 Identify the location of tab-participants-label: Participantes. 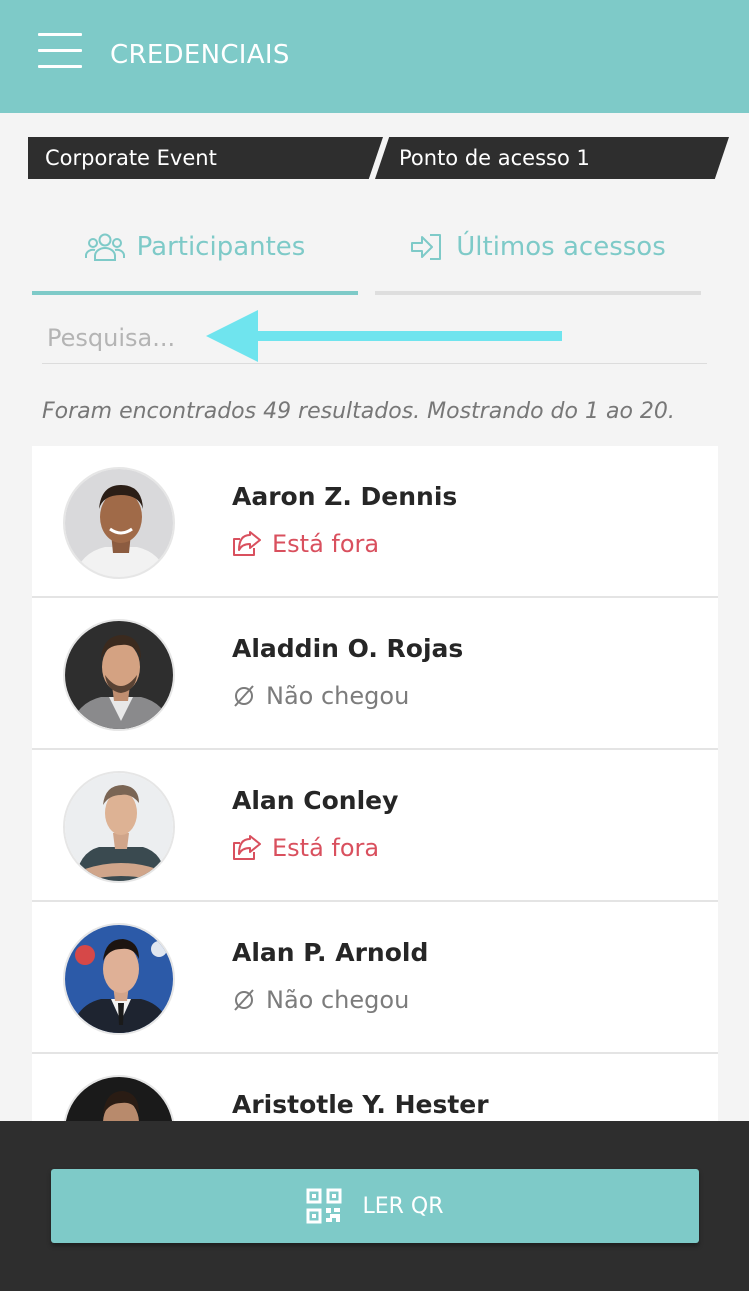
(221, 247).